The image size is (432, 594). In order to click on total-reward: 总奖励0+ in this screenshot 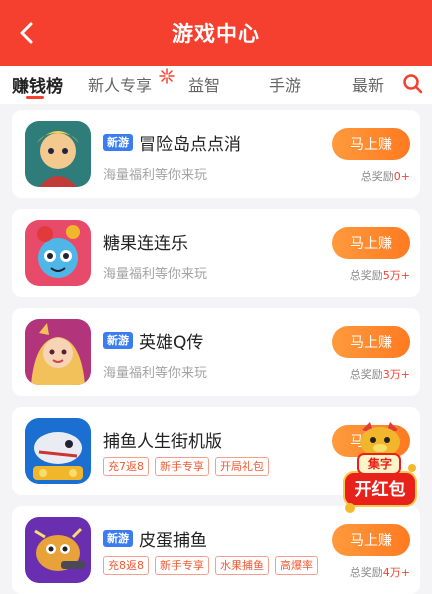, I will do `click(385, 176)`.